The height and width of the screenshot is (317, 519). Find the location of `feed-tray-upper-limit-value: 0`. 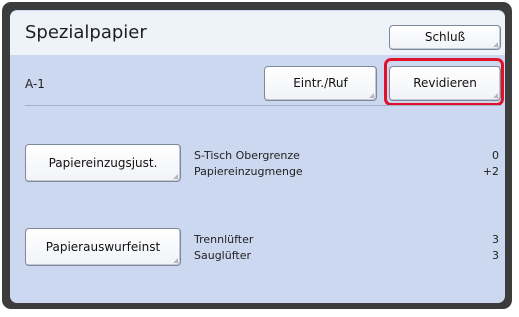

feed-tray-upper-limit-value: 0 is located at coordinates (495, 155).